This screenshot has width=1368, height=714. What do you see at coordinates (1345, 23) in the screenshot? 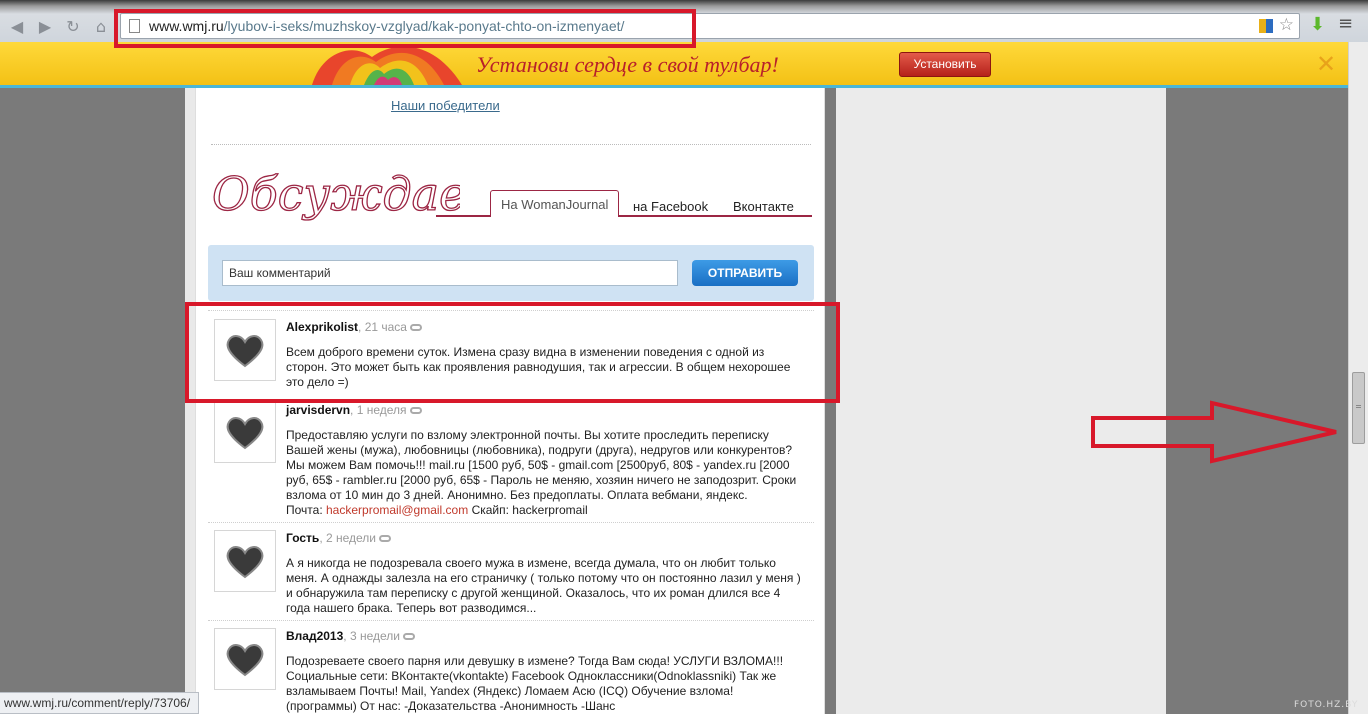
I see `menu-icon: ≡` at bounding box center [1345, 23].